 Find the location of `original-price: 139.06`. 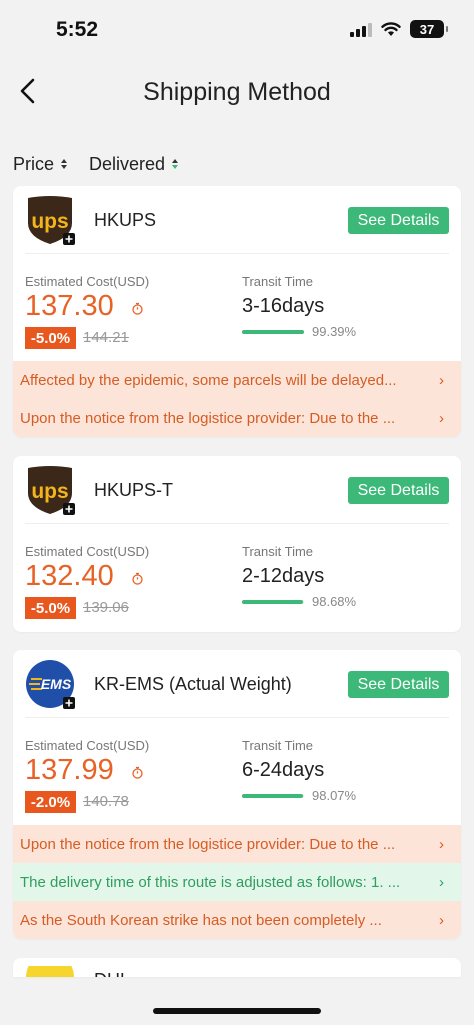

original-price: 139.06 is located at coordinates (106, 607).